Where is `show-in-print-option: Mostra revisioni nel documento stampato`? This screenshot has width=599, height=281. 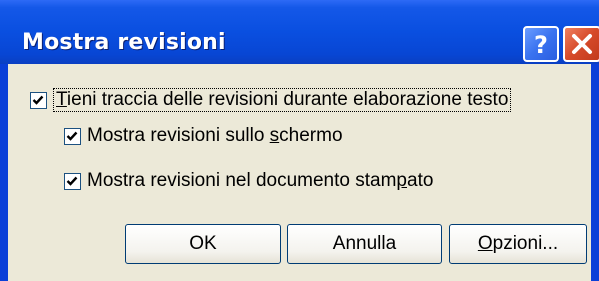 show-in-print-option: Mostra revisioni nel documento stampato is located at coordinates (248, 181).